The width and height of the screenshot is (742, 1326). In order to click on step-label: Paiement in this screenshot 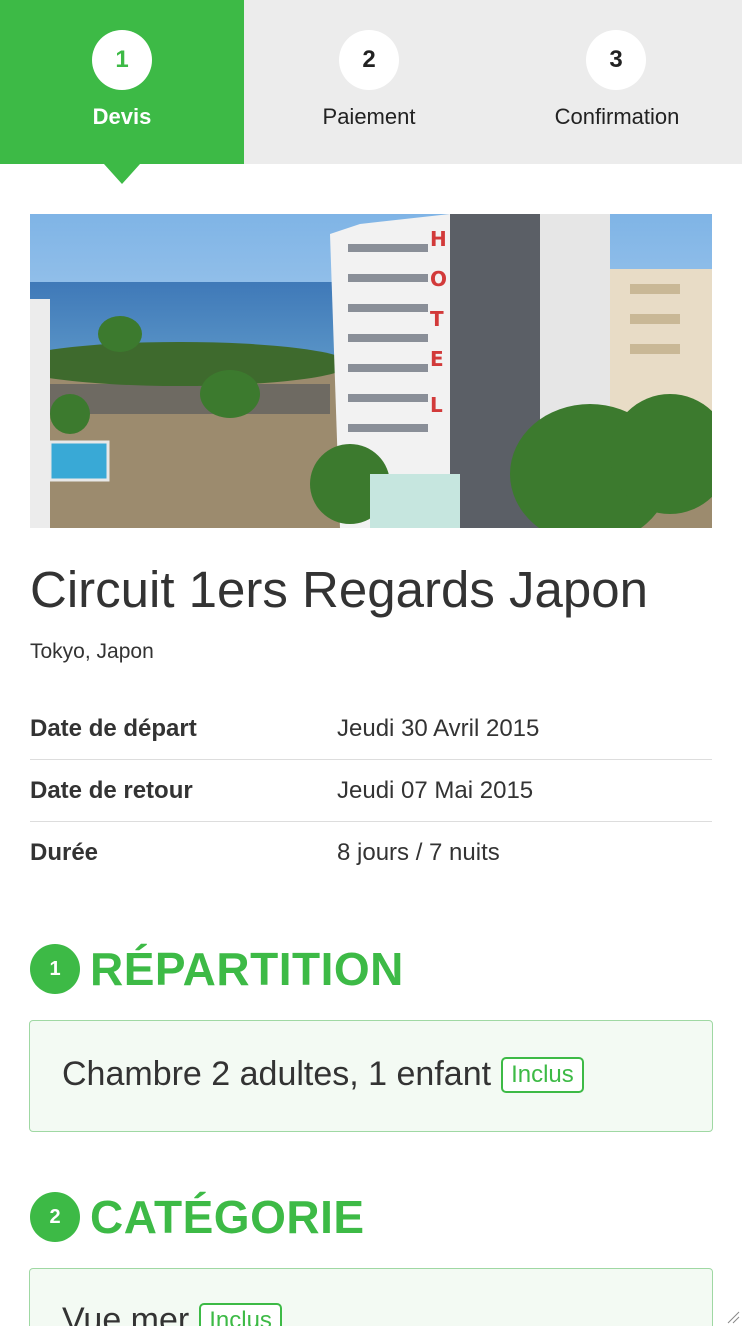, I will do `click(369, 116)`.